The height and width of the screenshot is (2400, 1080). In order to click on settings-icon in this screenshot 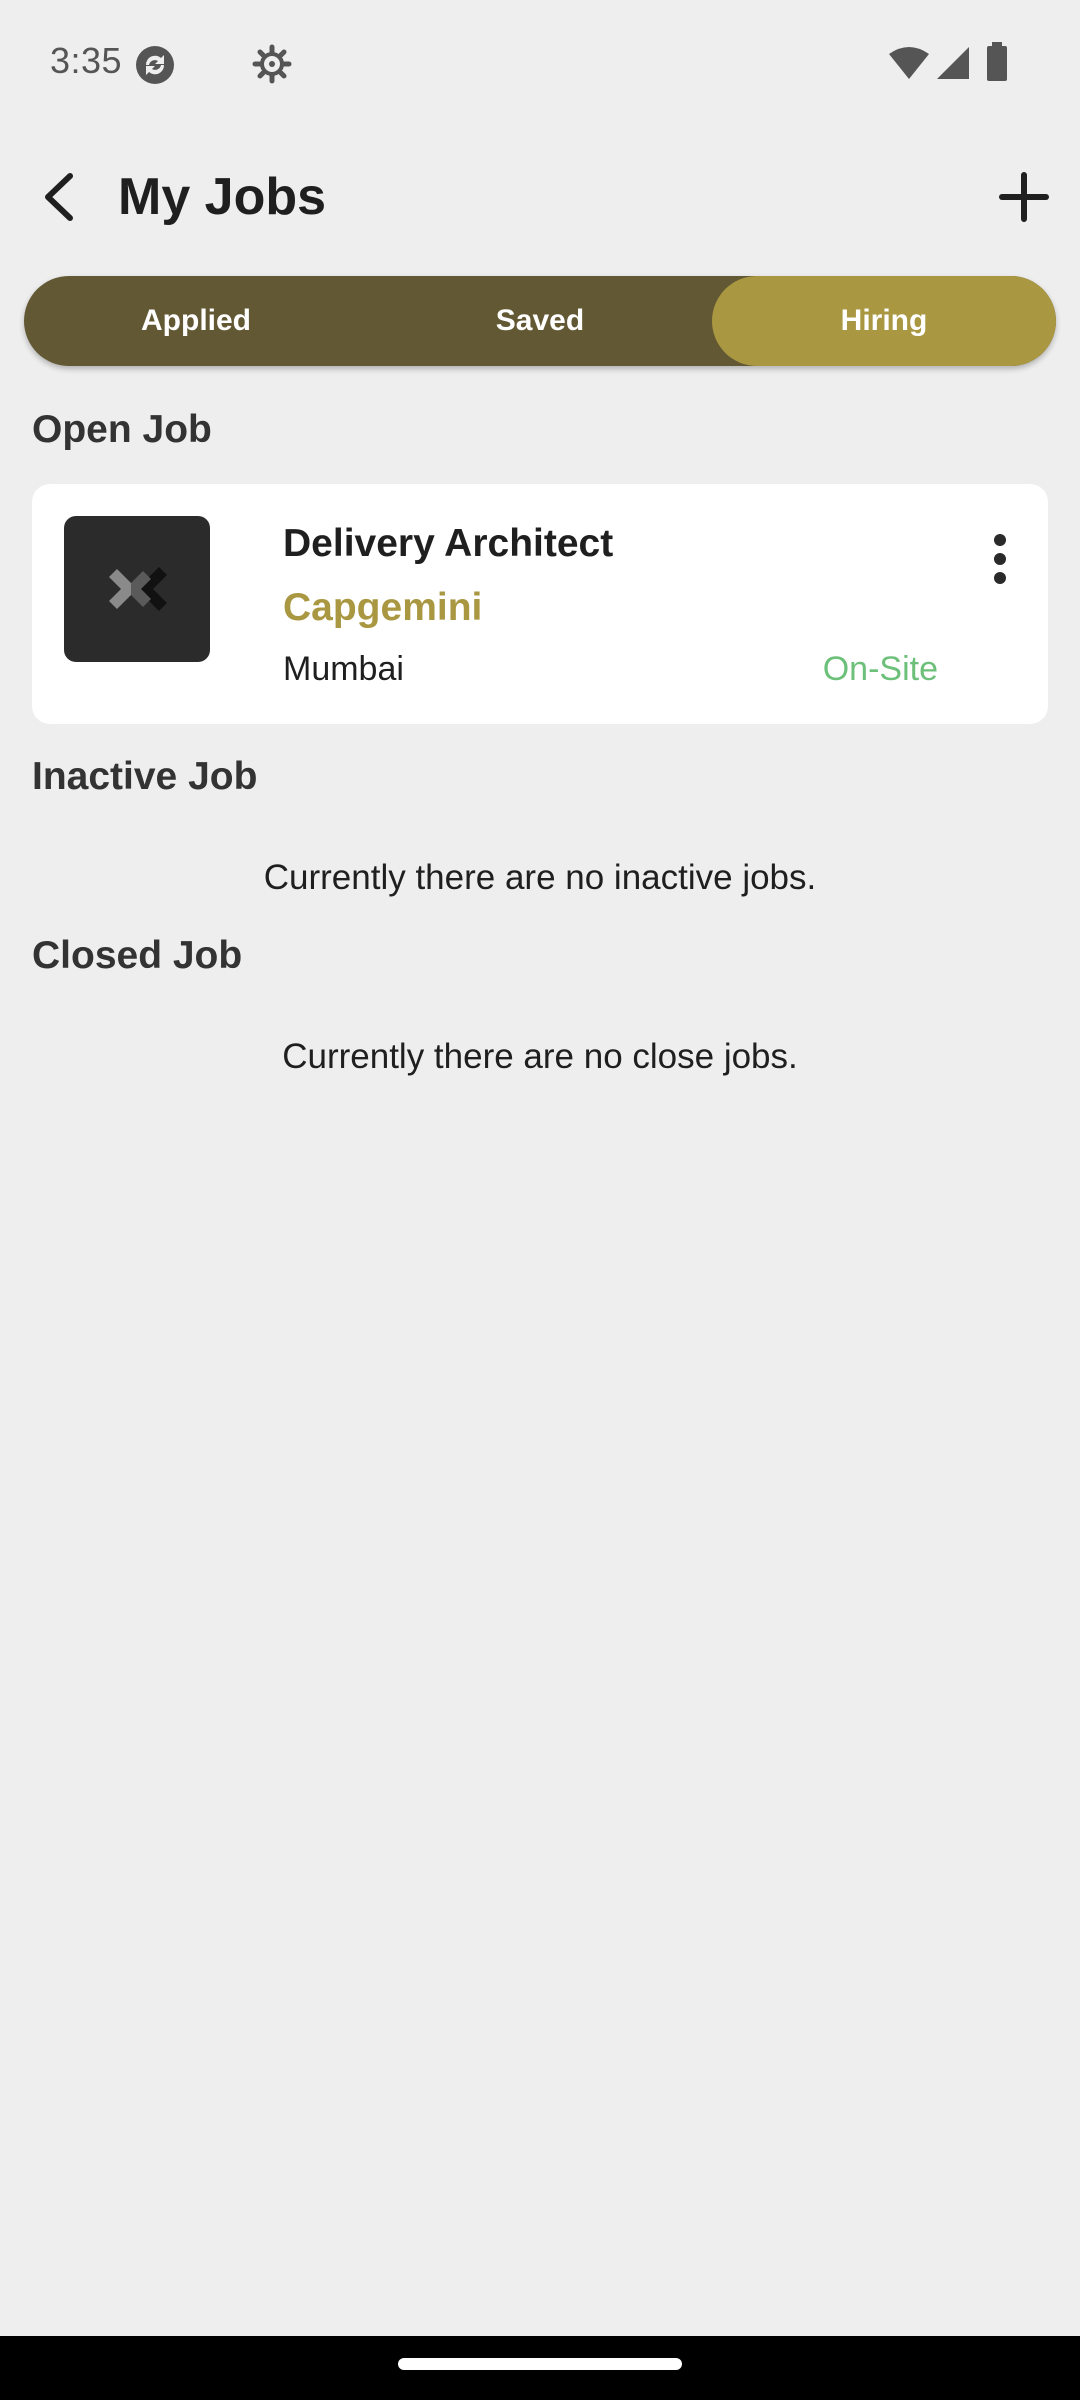, I will do `click(272, 66)`.